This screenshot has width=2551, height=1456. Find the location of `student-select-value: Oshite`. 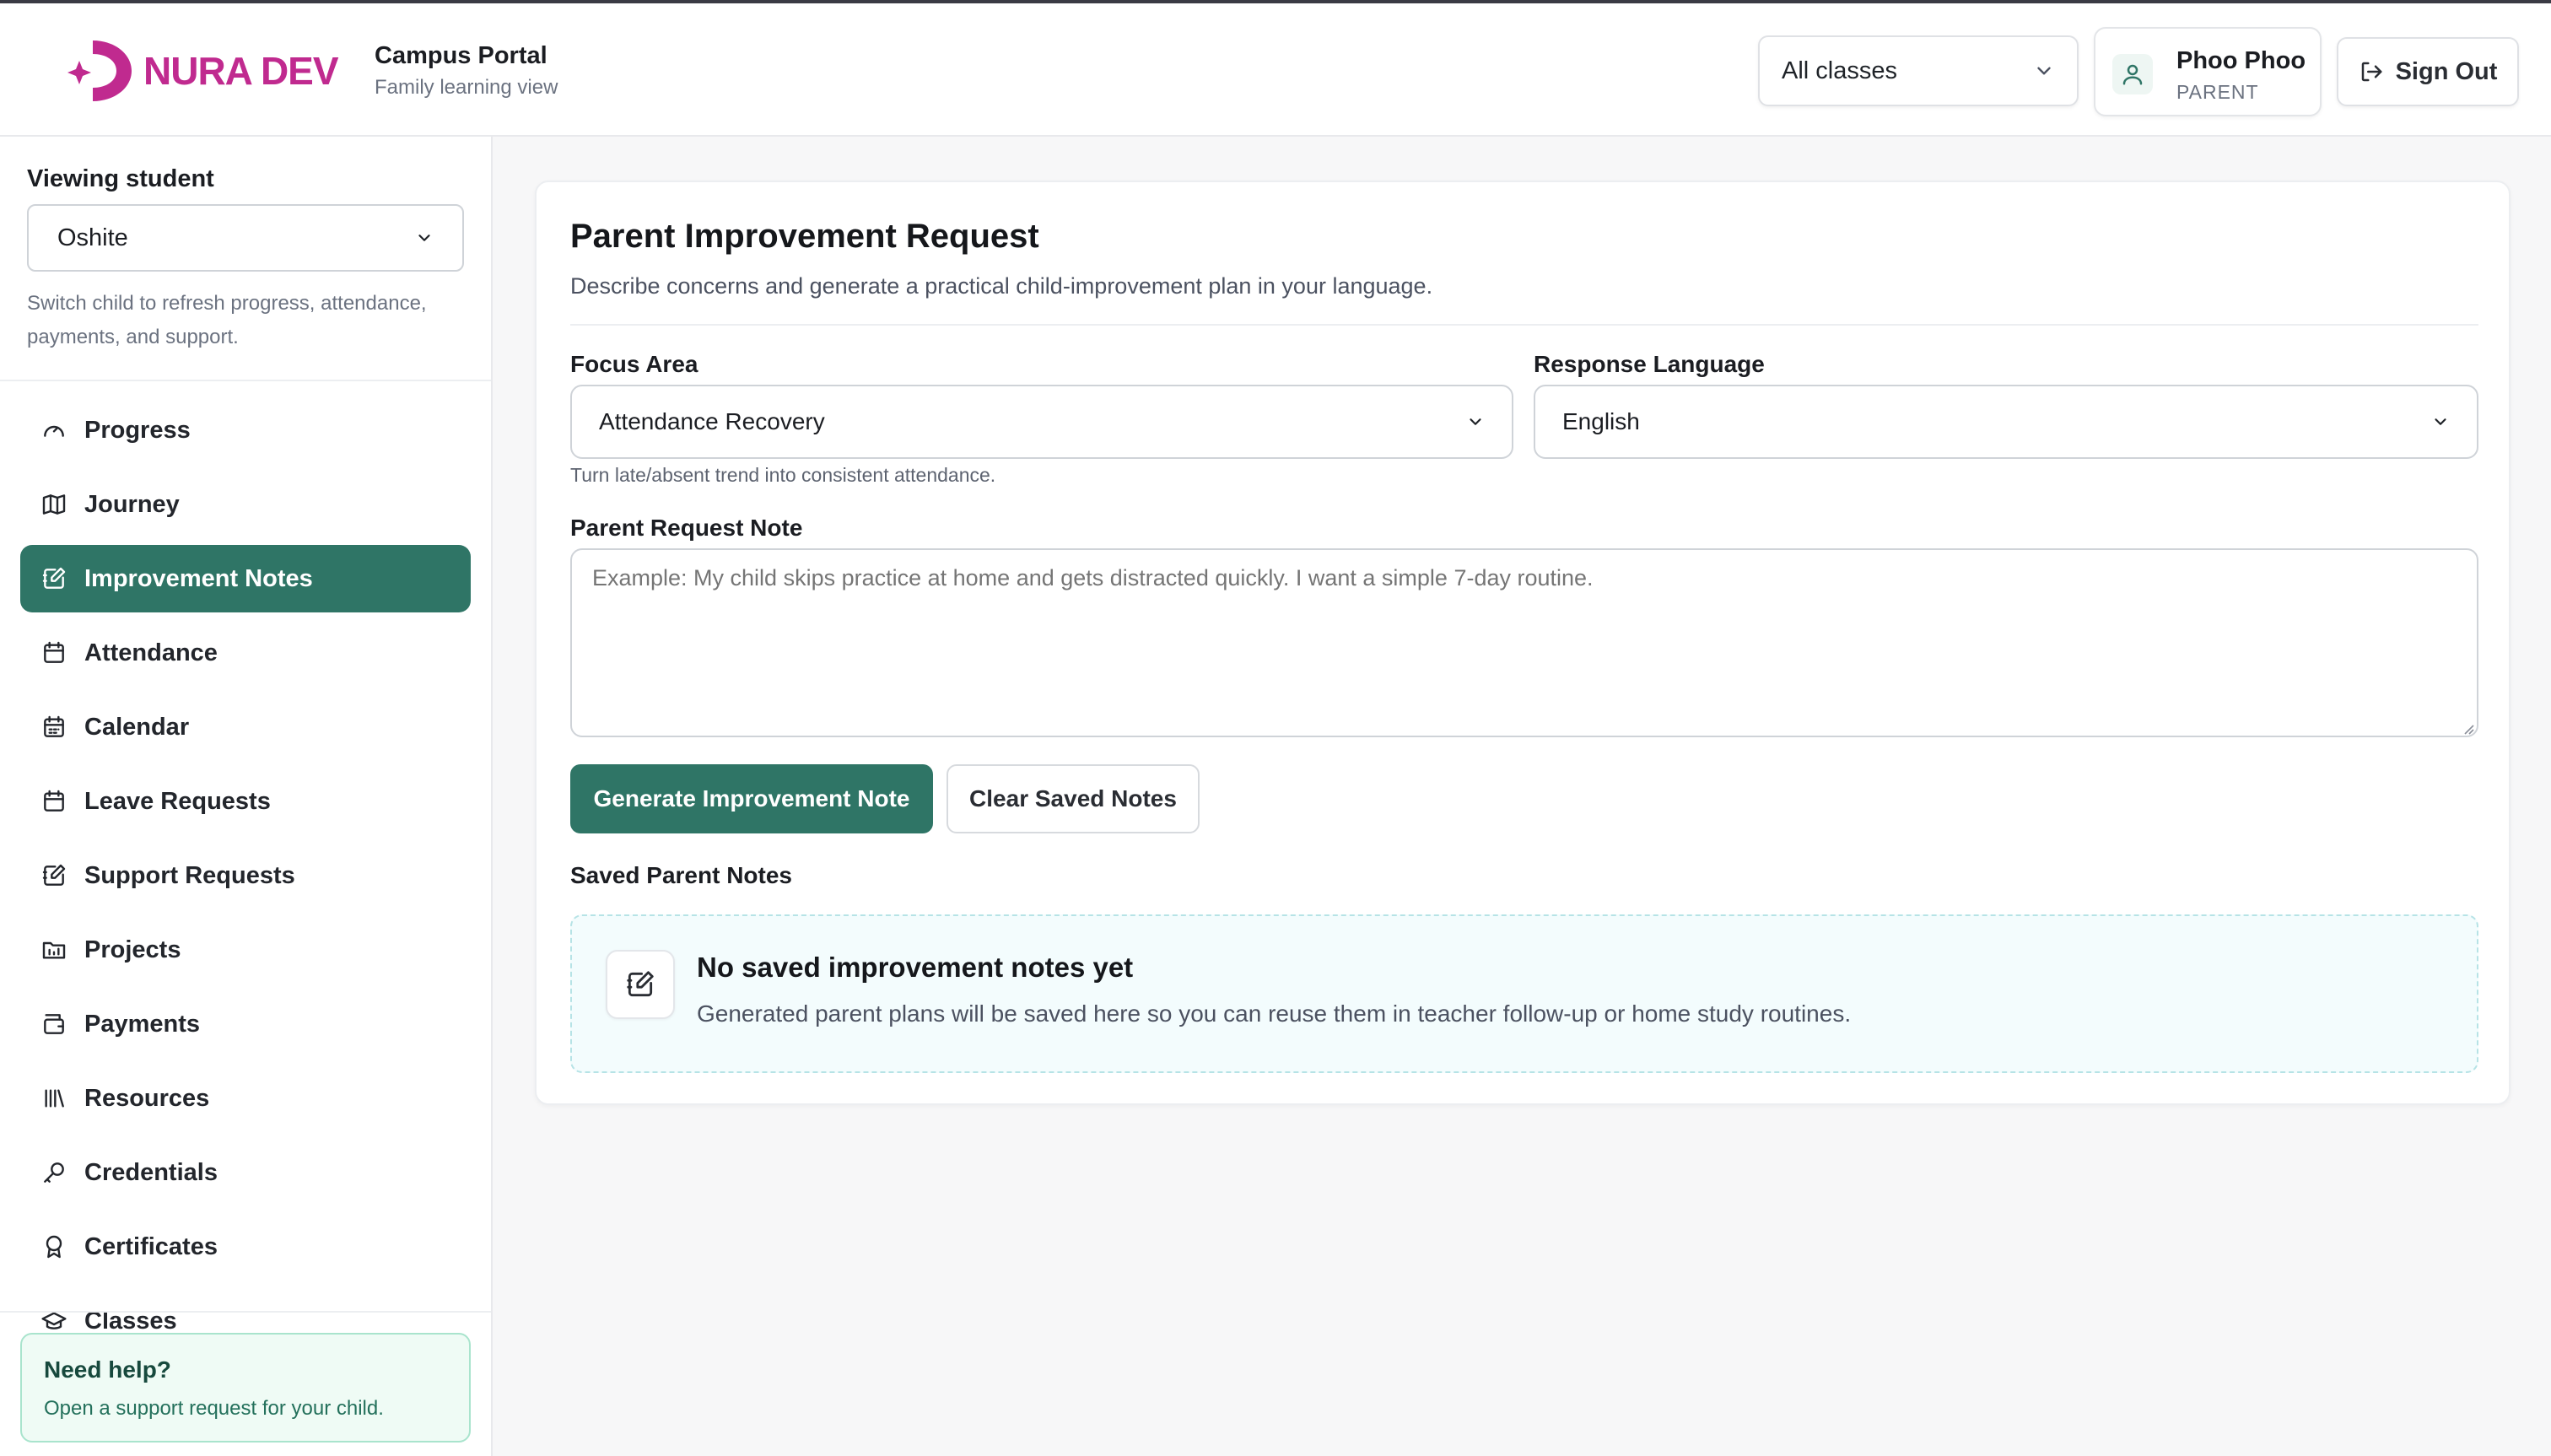

student-select-value: Oshite is located at coordinates (92, 238).